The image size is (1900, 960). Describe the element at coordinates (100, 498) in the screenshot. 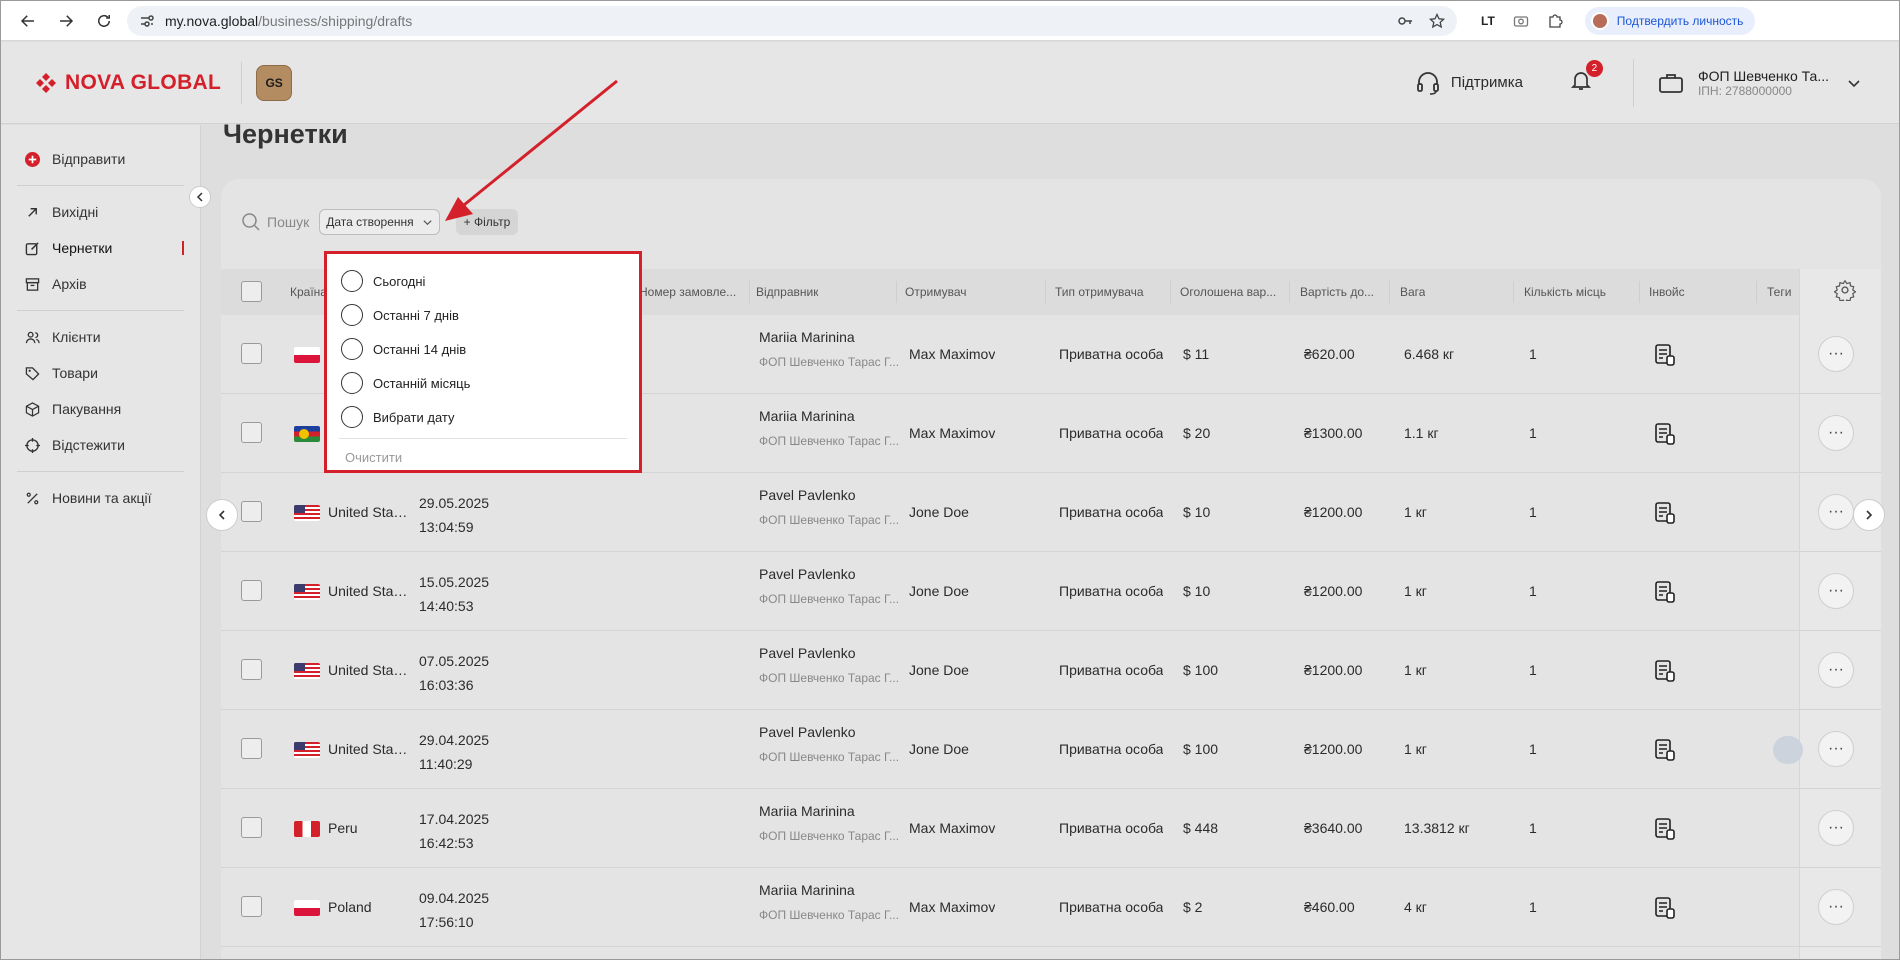

I see `sidebar-item-news: Новини та акції` at that location.